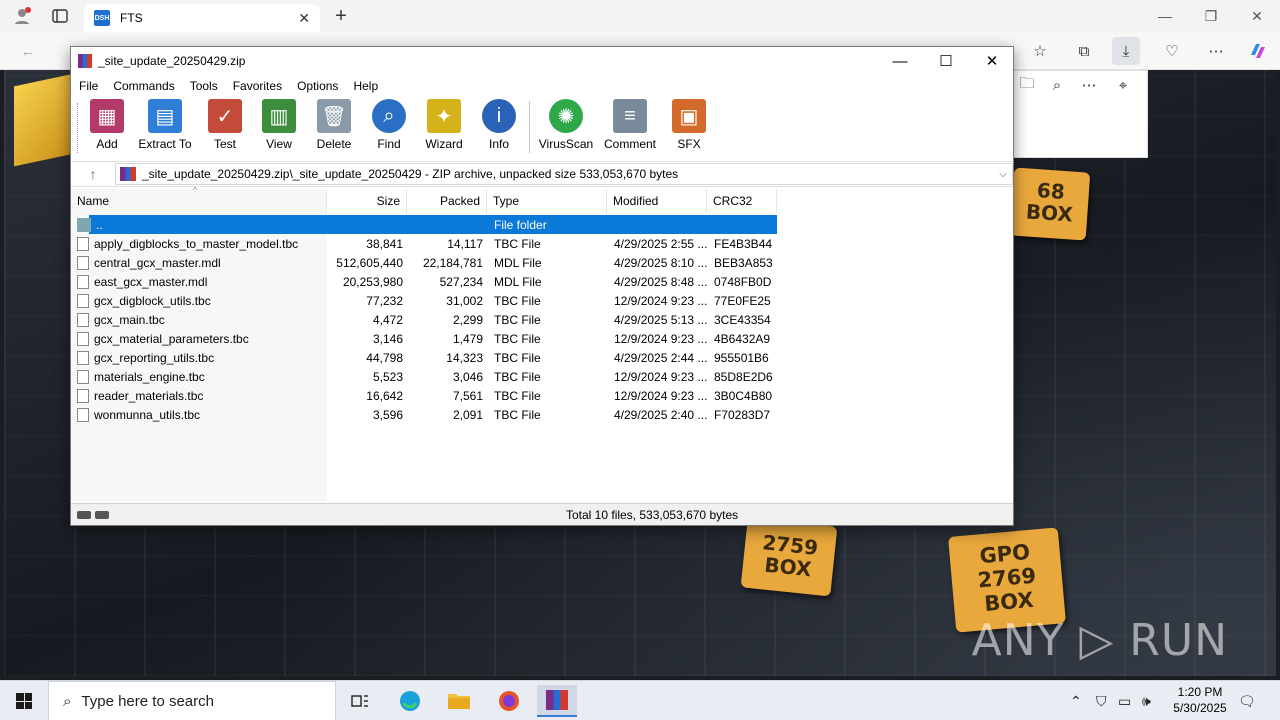  Describe the element at coordinates (22, 16) in the screenshot. I see `profile-icon` at that location.